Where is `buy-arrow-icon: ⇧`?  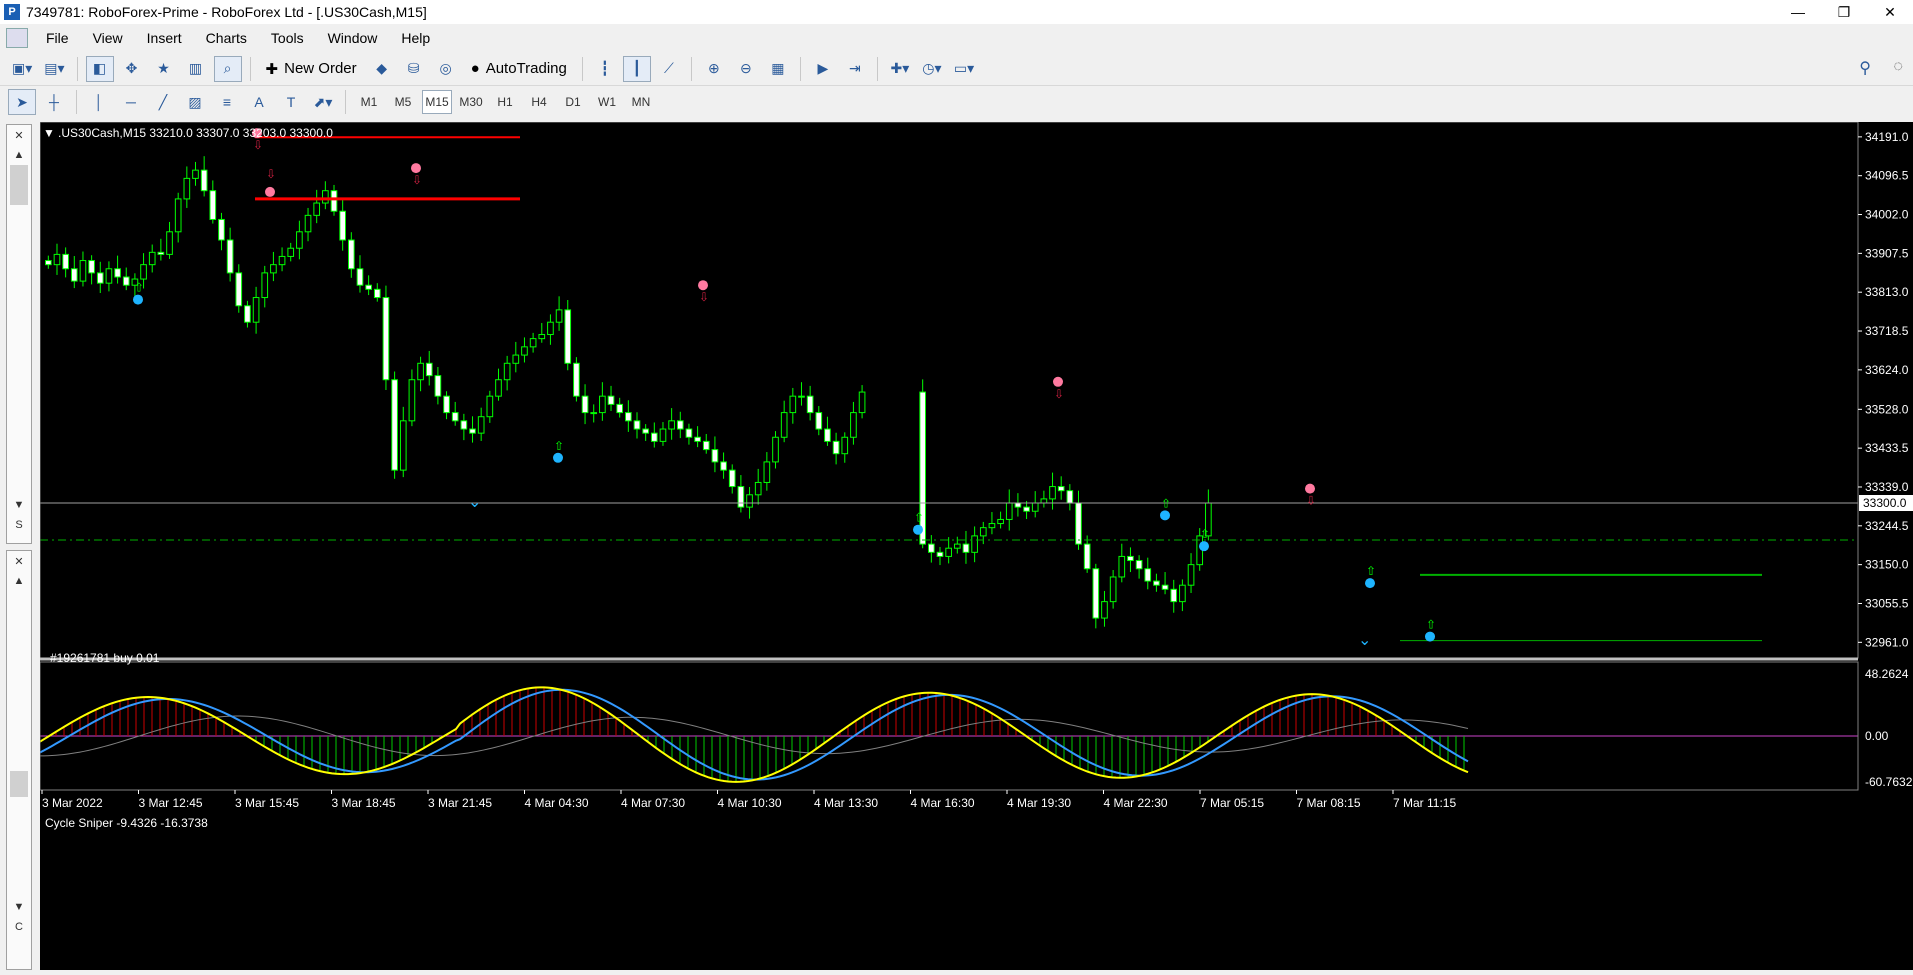 buy-arrow-icon: ⇧ is located at coordinates (1371, 571).